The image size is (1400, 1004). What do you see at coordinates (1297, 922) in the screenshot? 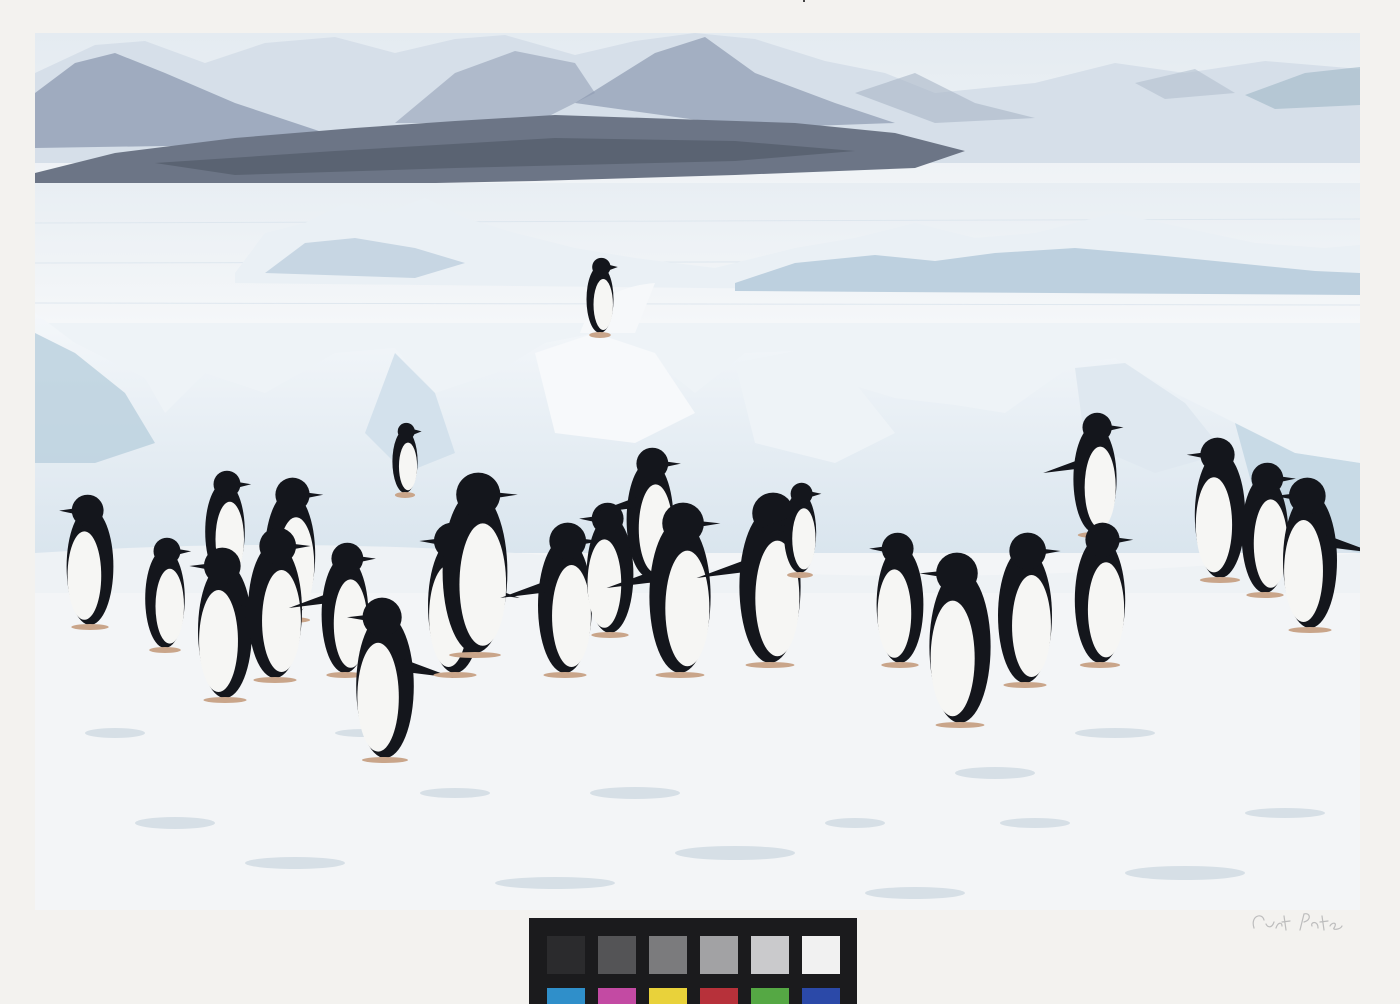
I see `artist-signature` at bounding box center [1297, 922].